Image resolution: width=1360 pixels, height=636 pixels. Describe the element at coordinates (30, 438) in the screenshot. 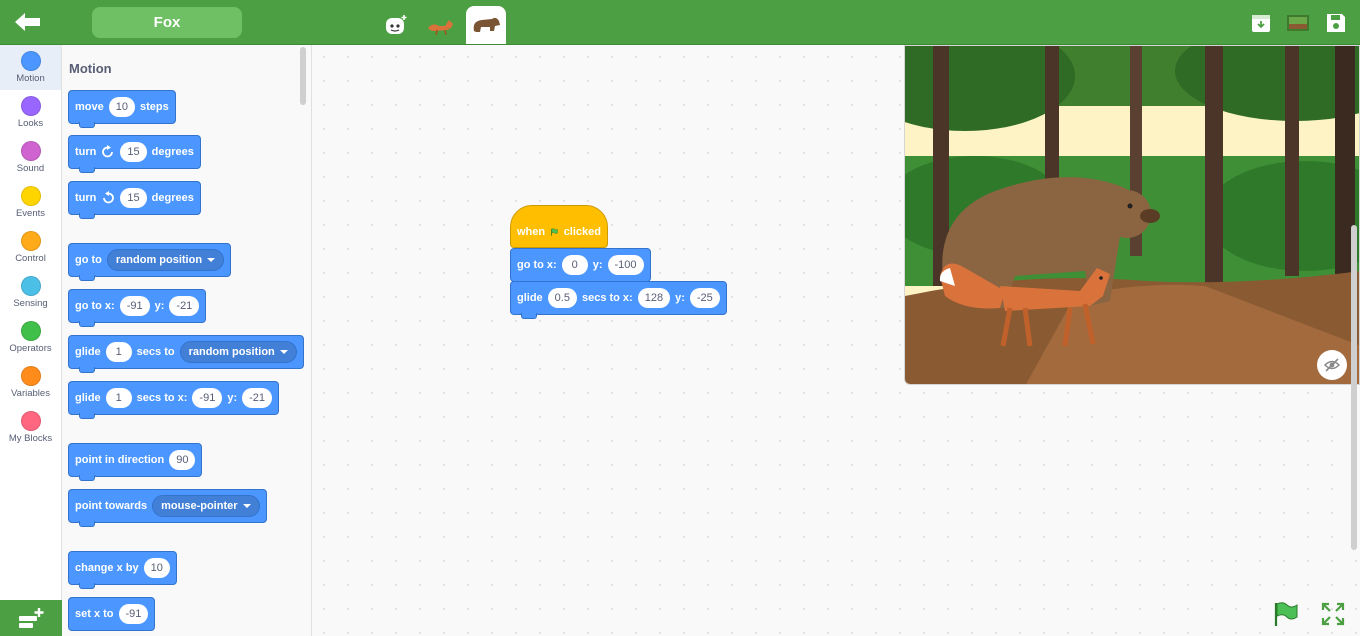

I see `category-label: My Blocks` at that location.